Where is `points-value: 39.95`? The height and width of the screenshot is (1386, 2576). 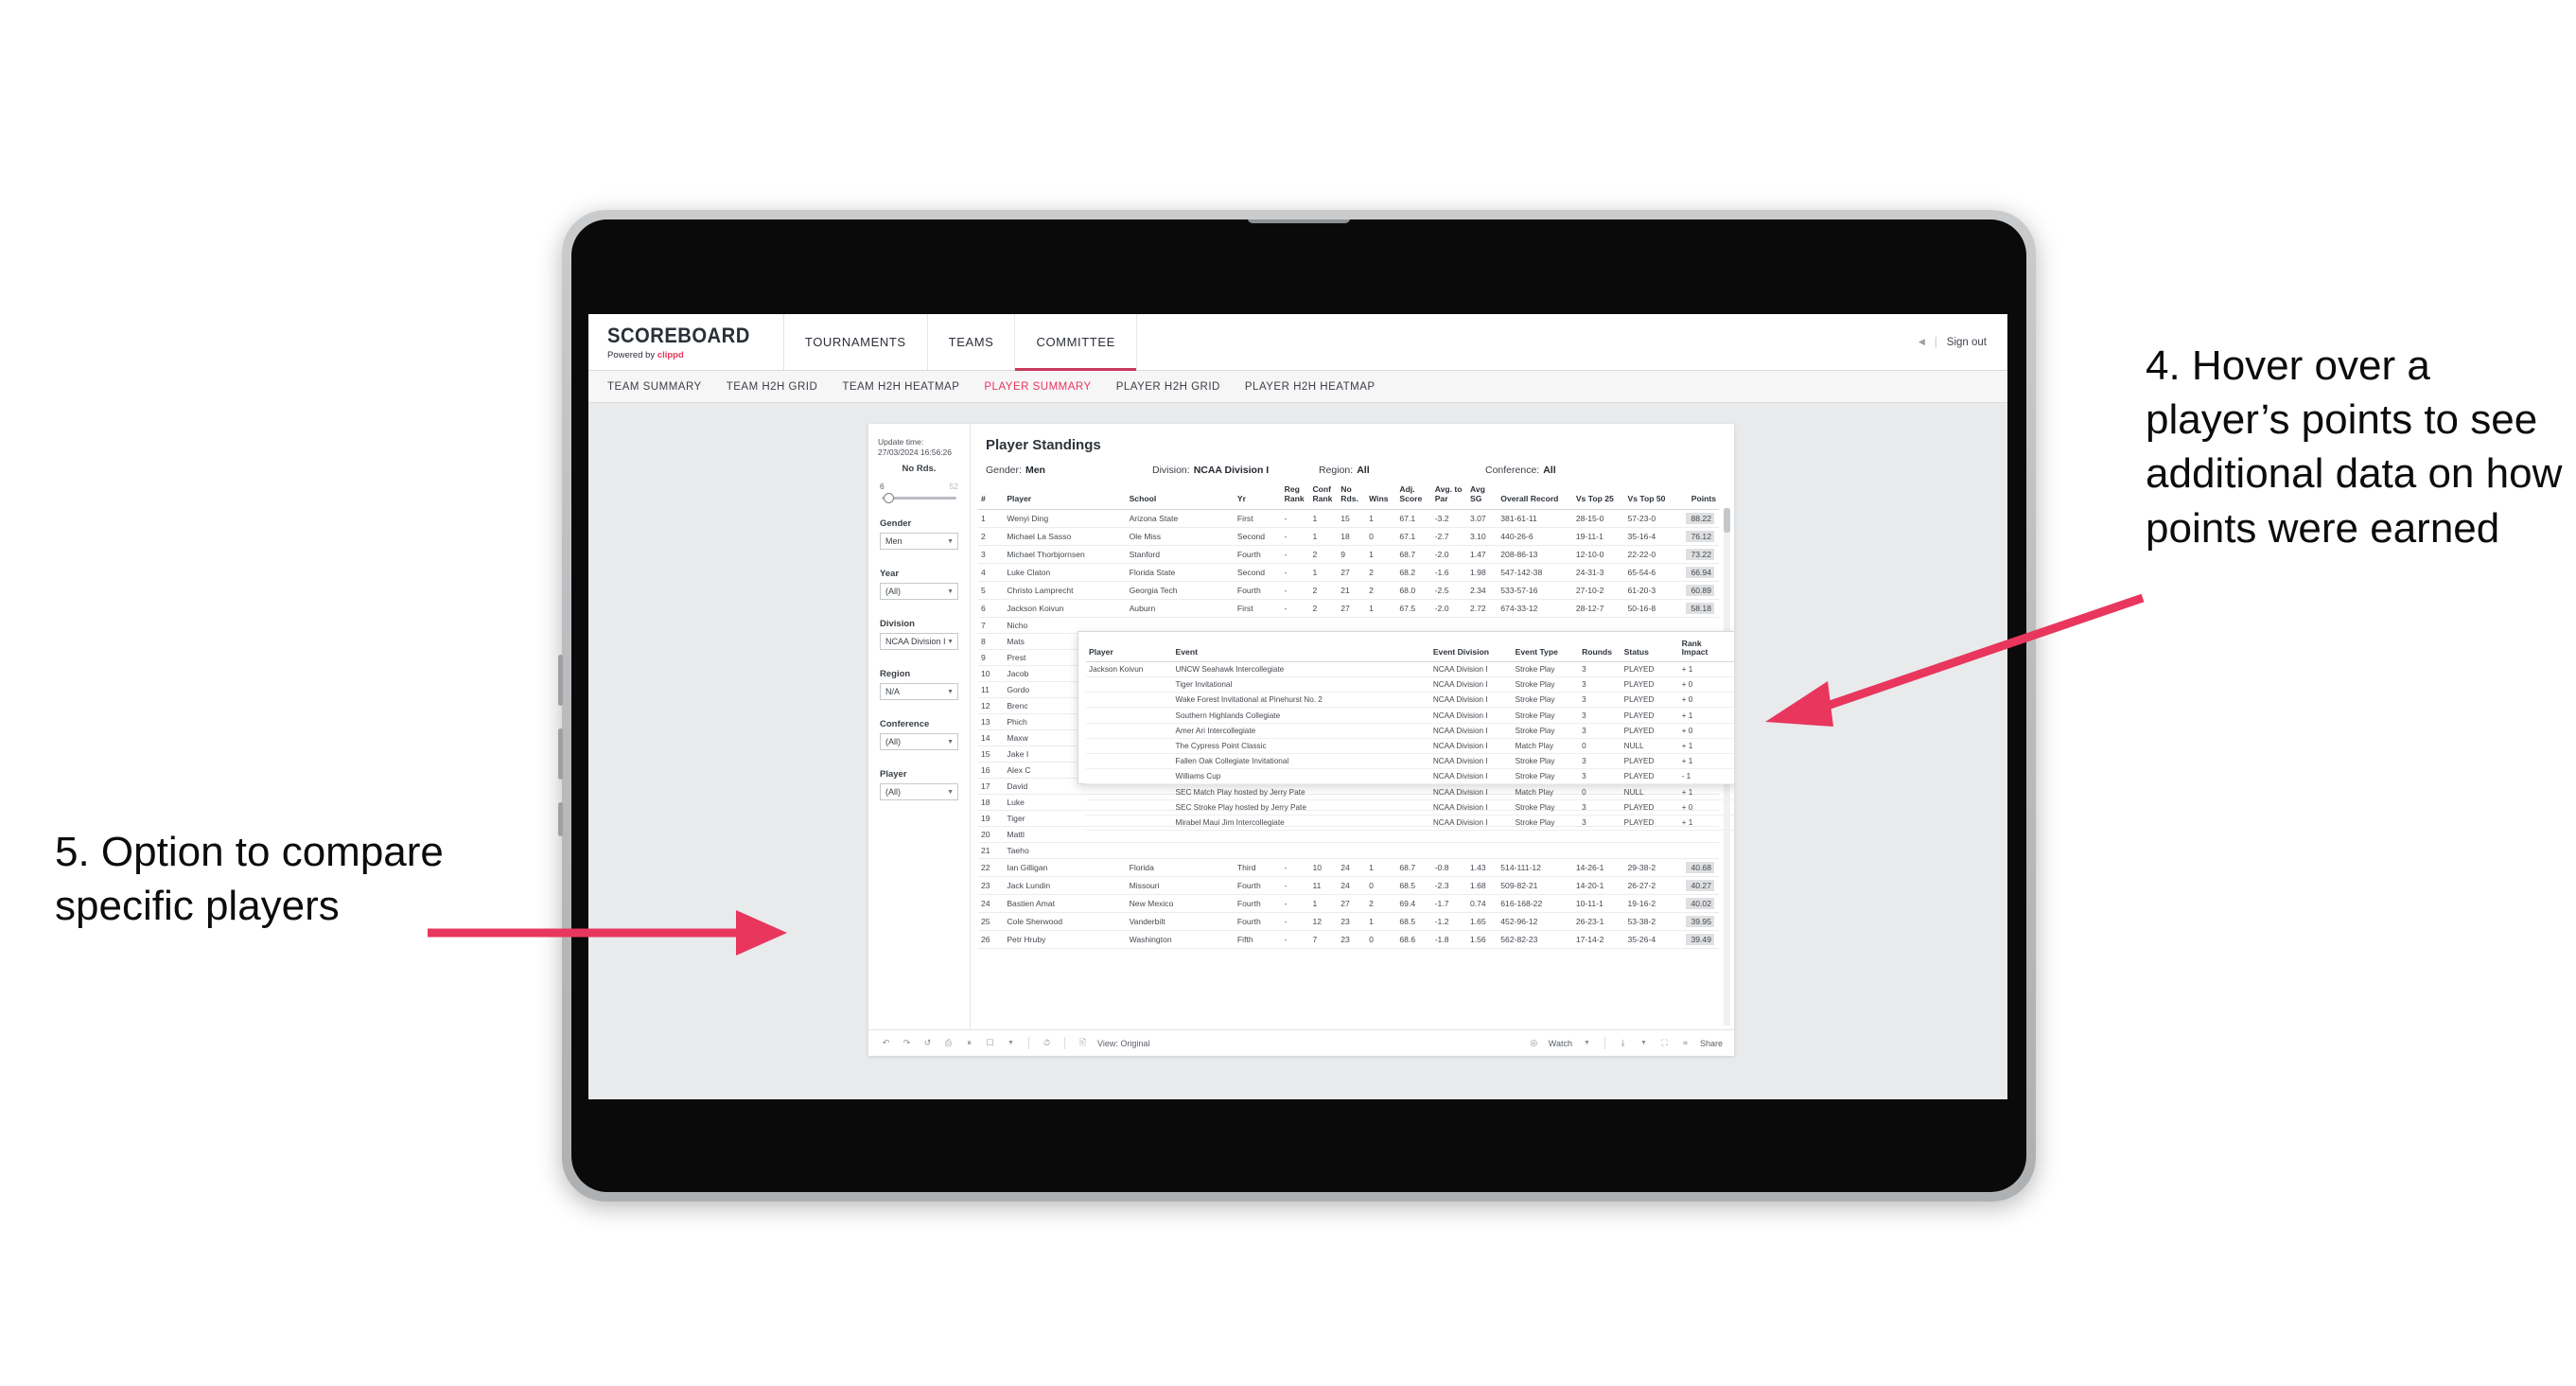
points-value: 39.95 is located at coordinates (1700, 921).